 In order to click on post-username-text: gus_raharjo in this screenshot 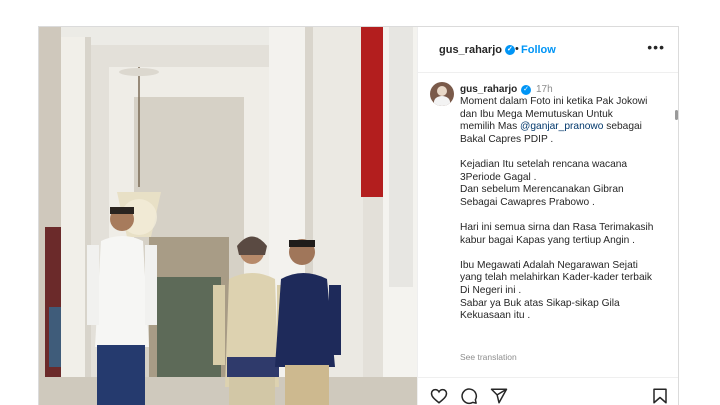, I will do `click(470, 50)`.